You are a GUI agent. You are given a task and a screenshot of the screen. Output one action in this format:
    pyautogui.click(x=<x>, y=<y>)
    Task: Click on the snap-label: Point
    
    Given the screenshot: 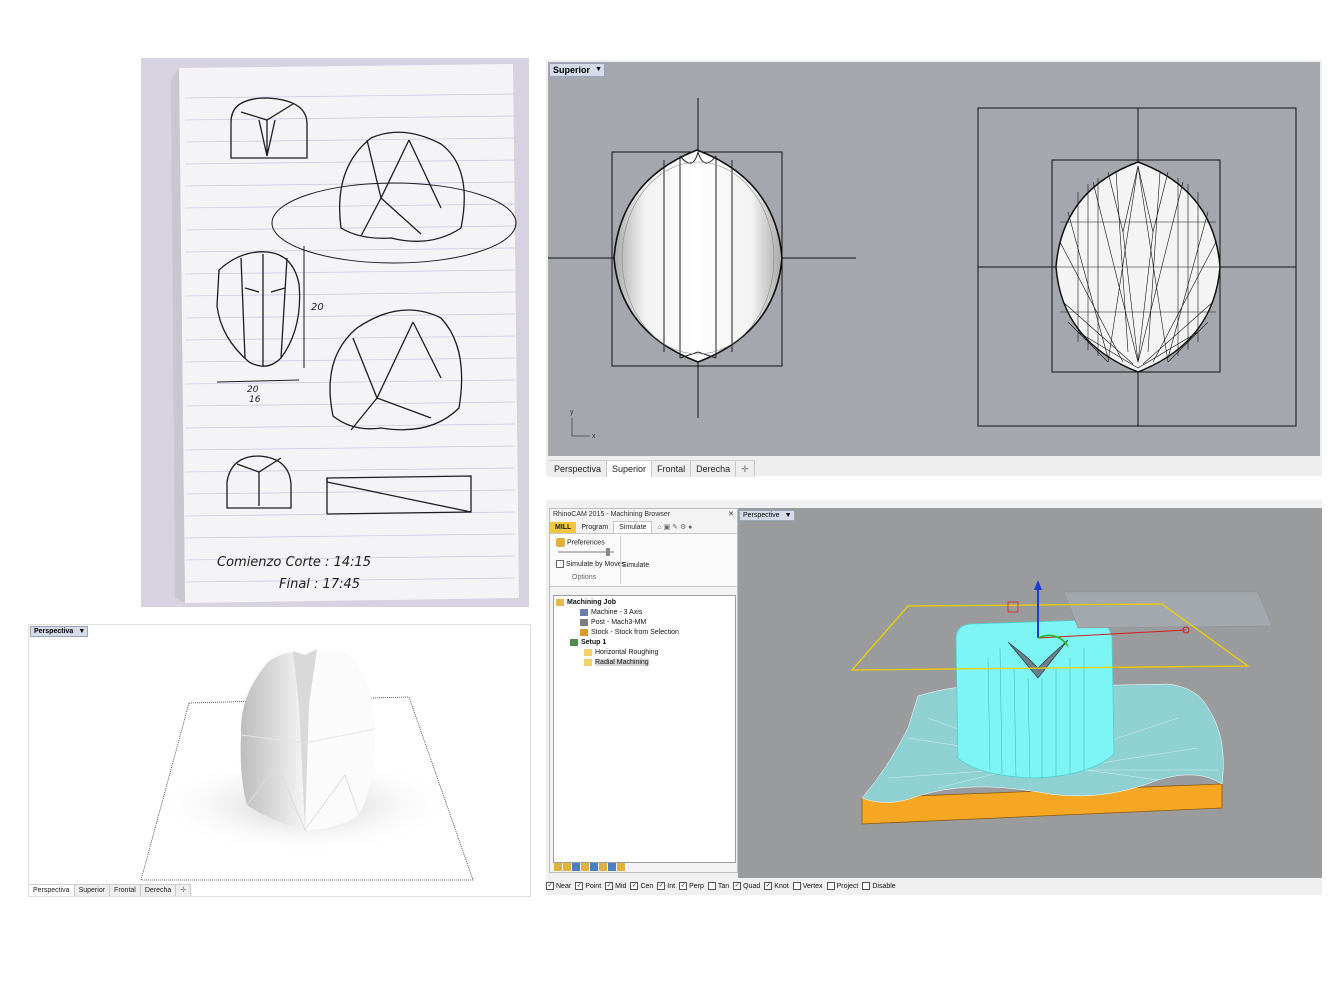 What is the action you would take?
    pyautogui.click(x=593, y=886)
    